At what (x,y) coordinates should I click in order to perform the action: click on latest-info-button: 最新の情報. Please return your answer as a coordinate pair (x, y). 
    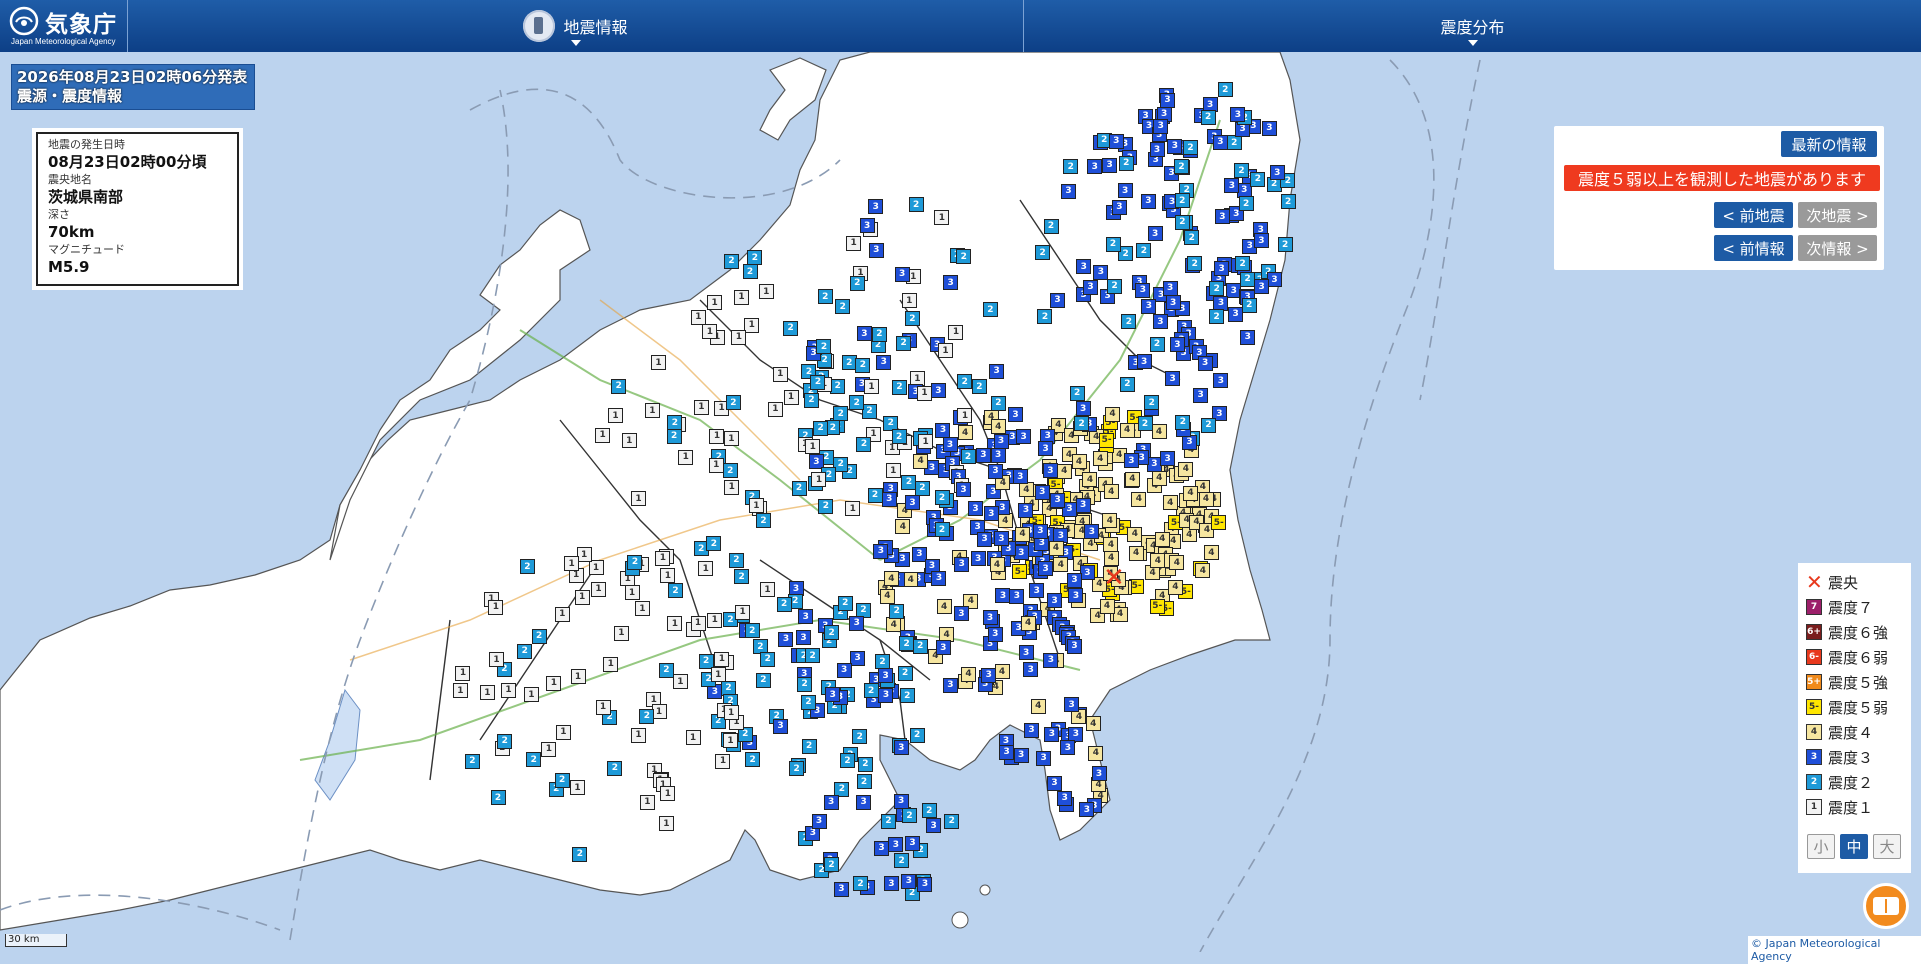
    Looking at the image, I should click on (1829, 144).